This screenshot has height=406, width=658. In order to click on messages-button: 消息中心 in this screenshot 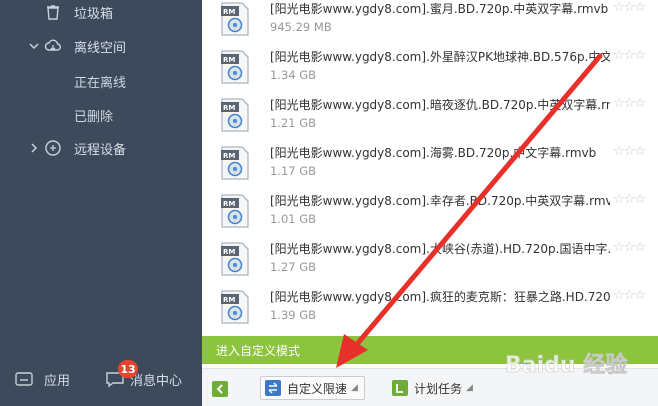, I will do `click(143, 379)`.